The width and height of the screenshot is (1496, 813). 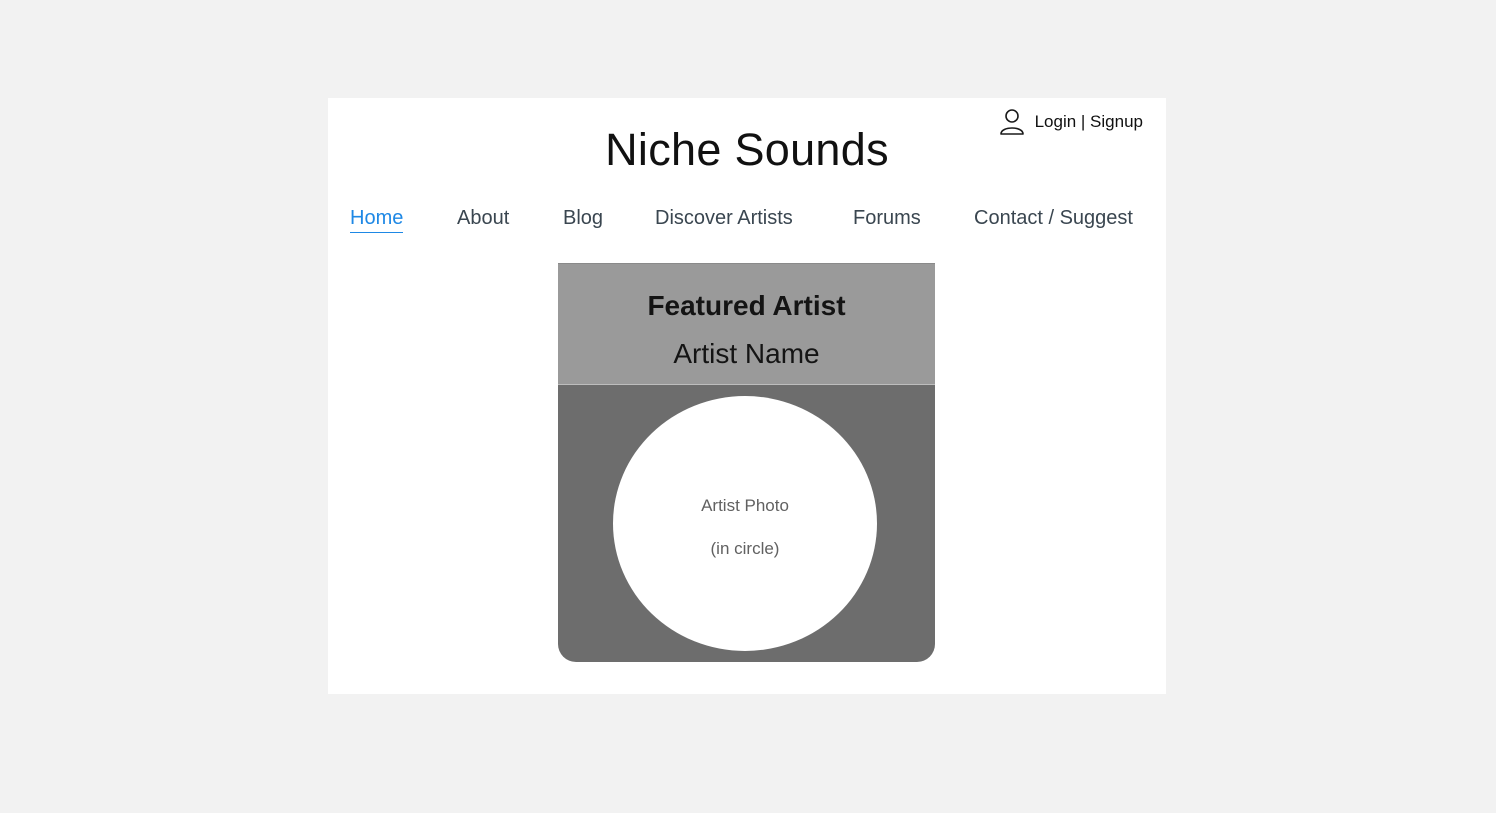 What do you see at coordinates (1053, 218) in the screenshot?
I see `nav-item-contact-suggest: Contact / Suggest` at bounding box center [1053, 218].